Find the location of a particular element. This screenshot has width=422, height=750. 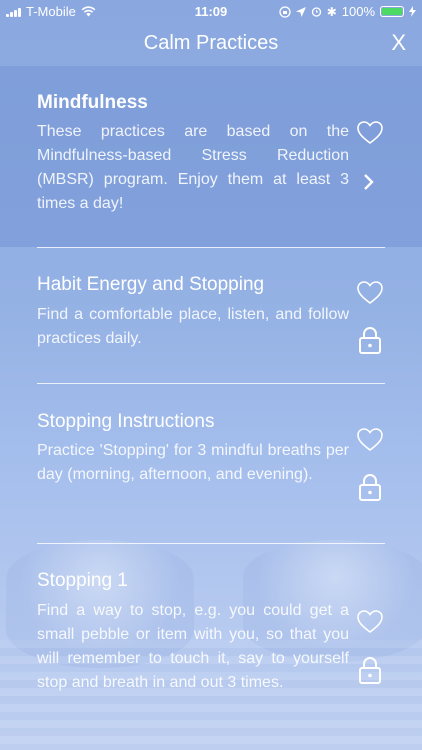

charging-icon is located at coordinates (412, 11).